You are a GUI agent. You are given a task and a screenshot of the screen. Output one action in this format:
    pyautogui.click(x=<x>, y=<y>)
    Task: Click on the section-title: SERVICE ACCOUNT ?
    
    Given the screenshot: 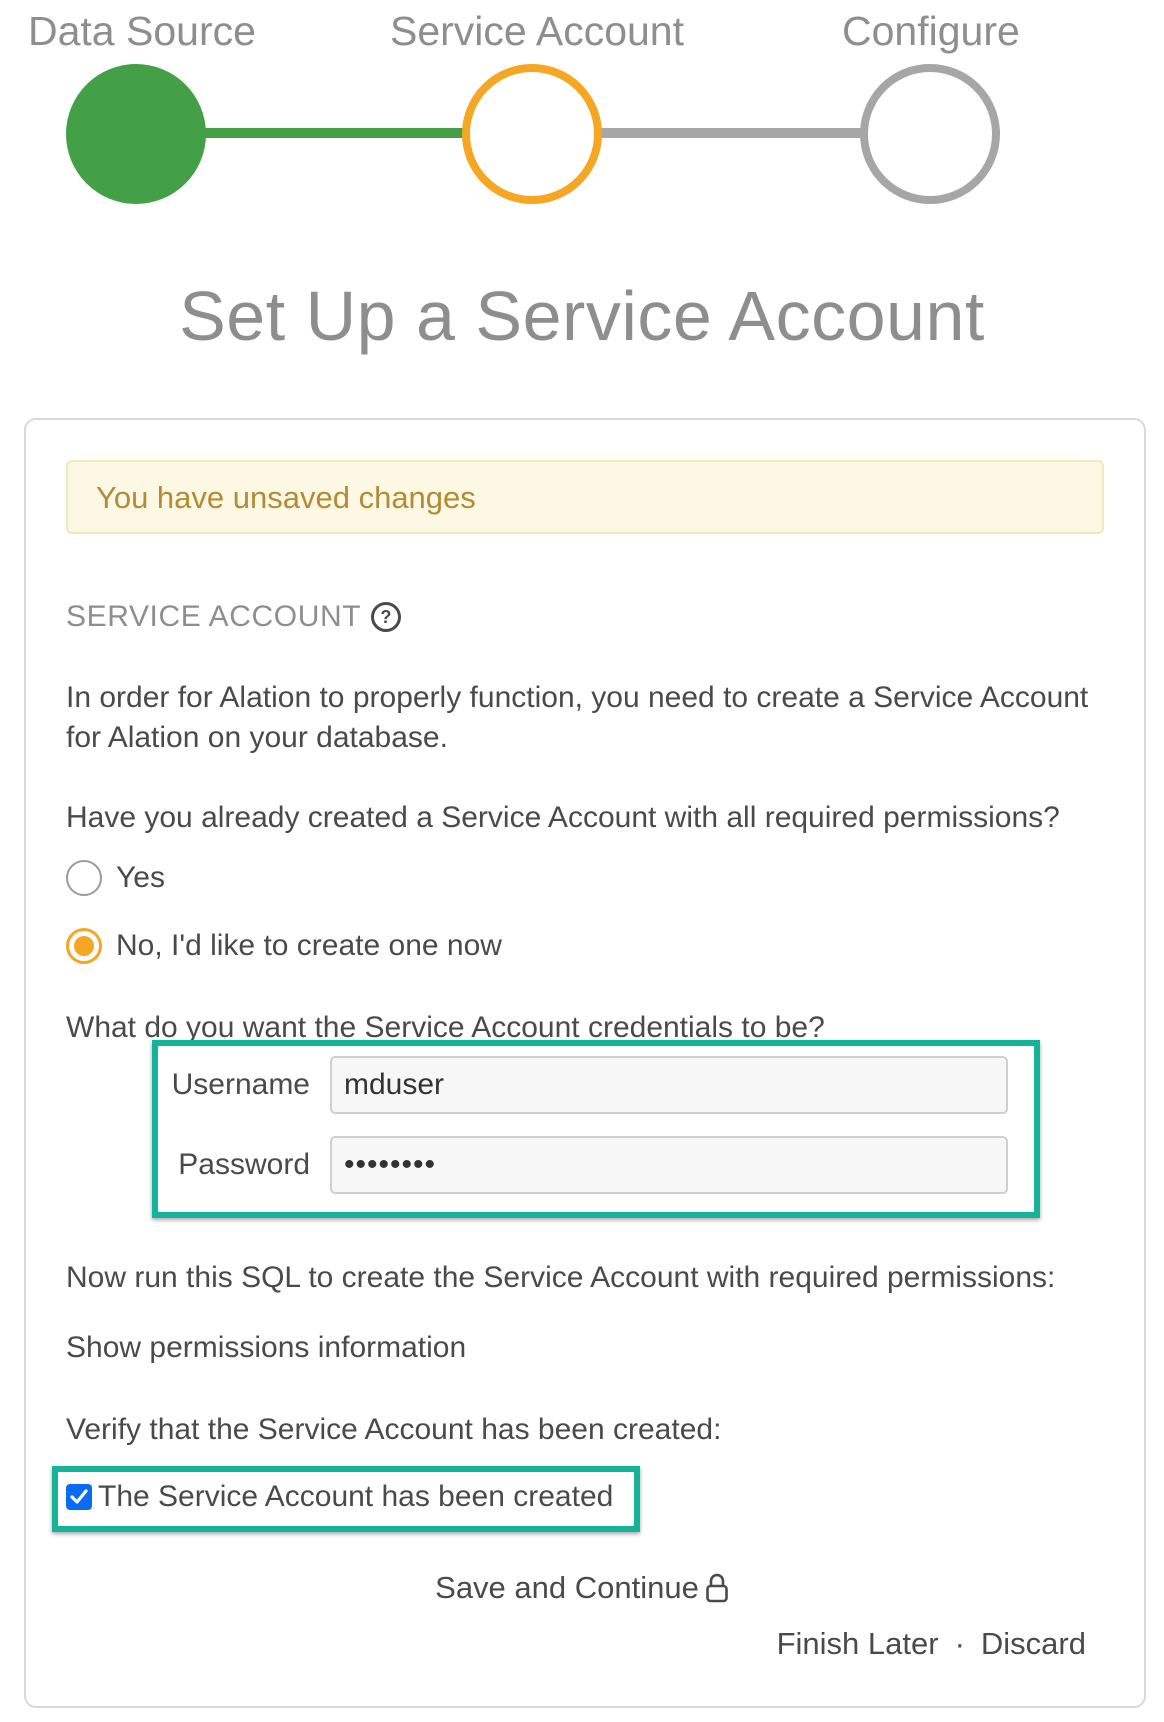 What is the action you would take?
    pyautogui.click(x=234, y=617)
    